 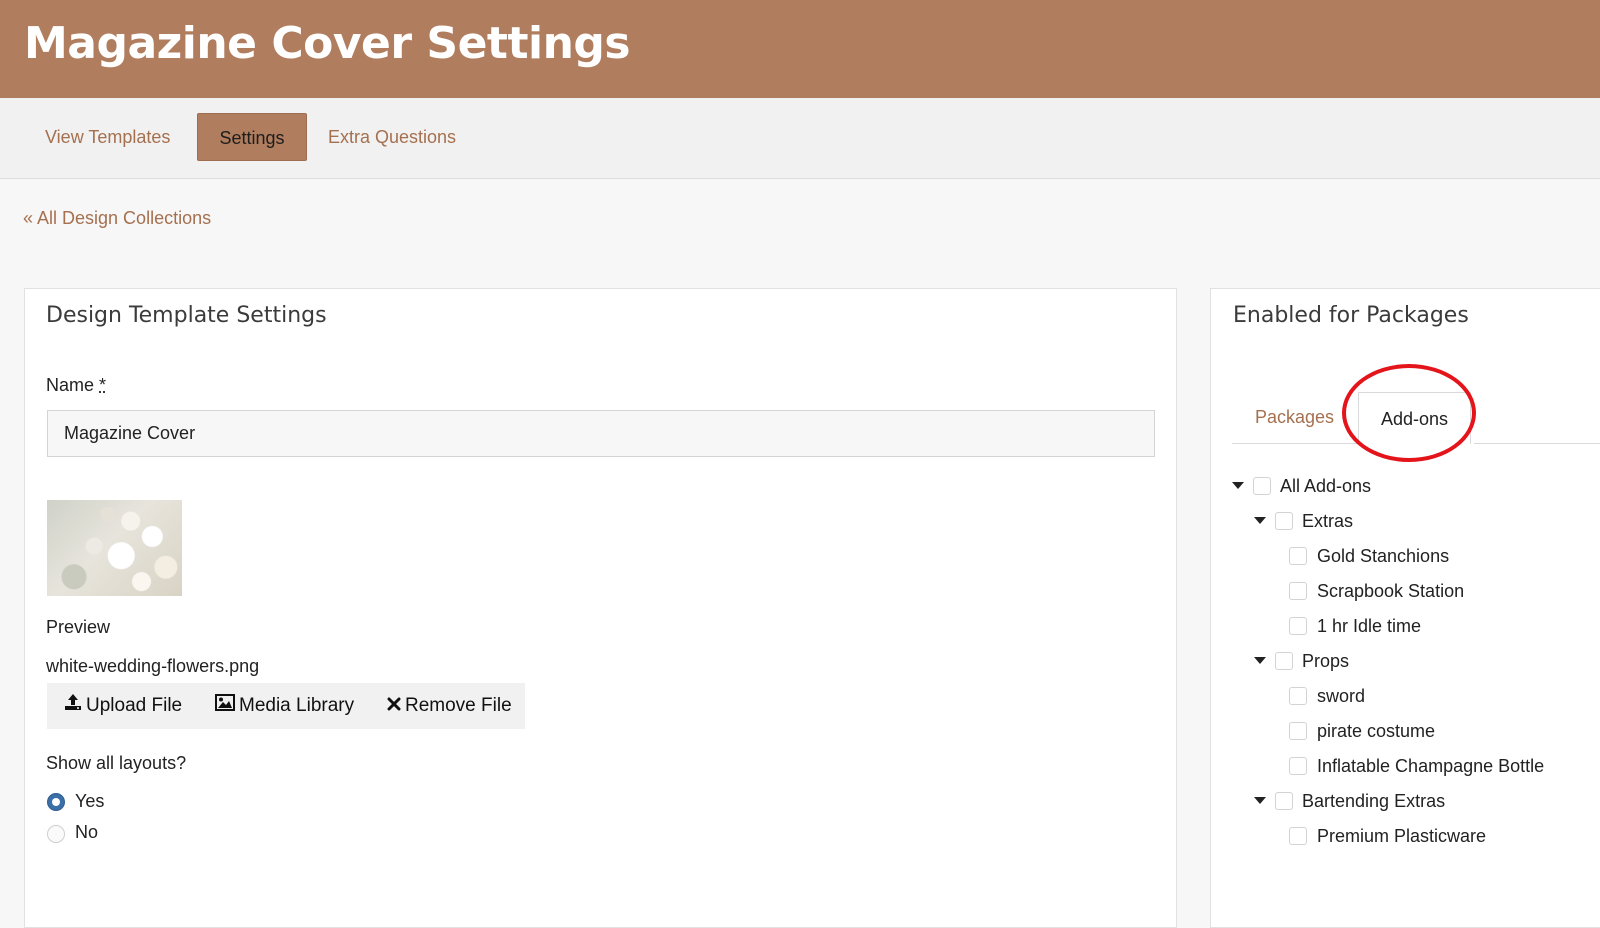 What do you see at coordinates (87, 832) in the screenshot?
I see `radio-no-label: No` at bounding box center [87, 832].